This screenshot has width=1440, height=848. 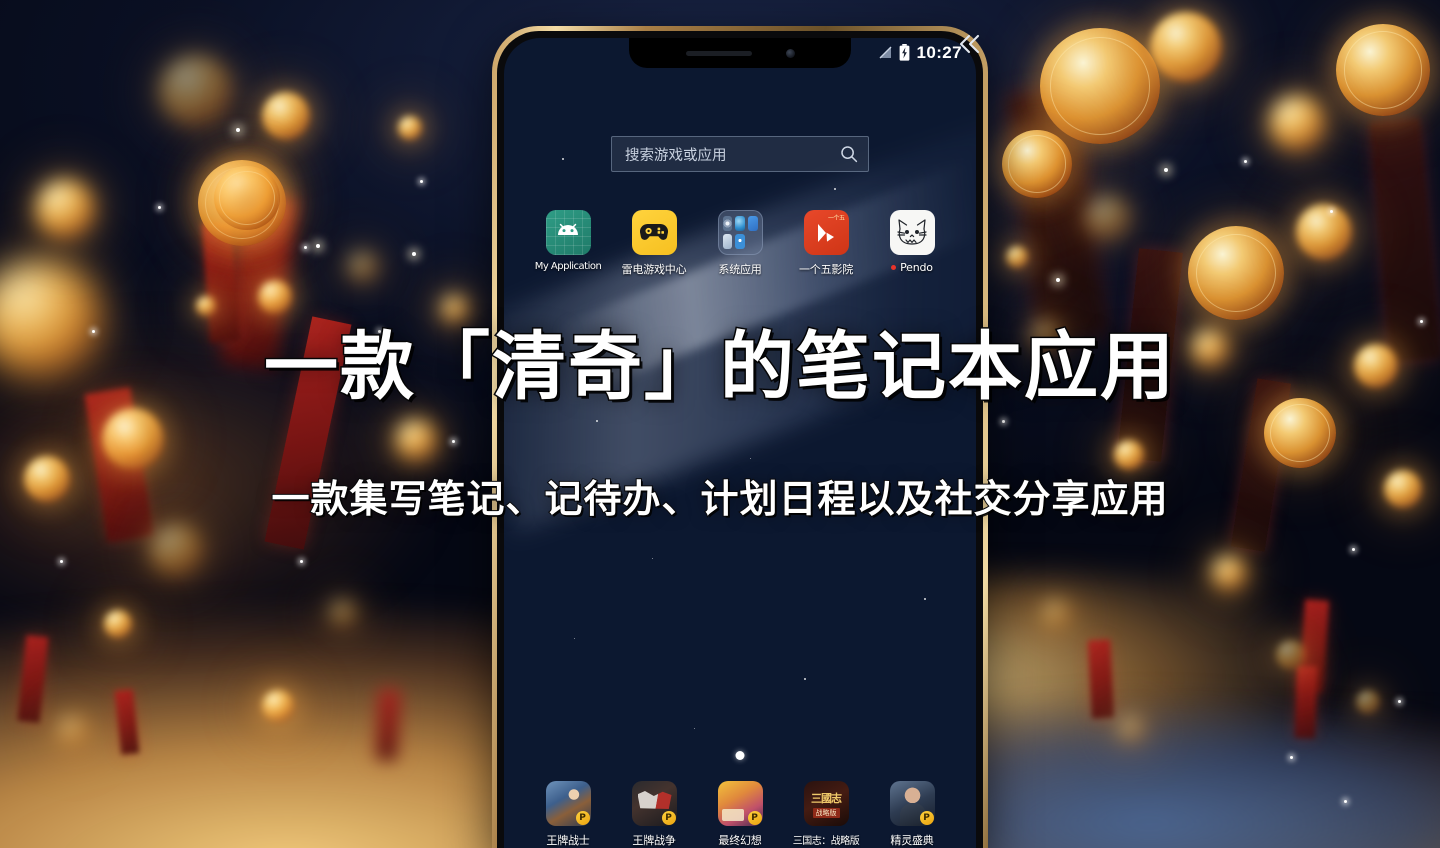 I want to click on folder-icon, so click(x=740, y=232).